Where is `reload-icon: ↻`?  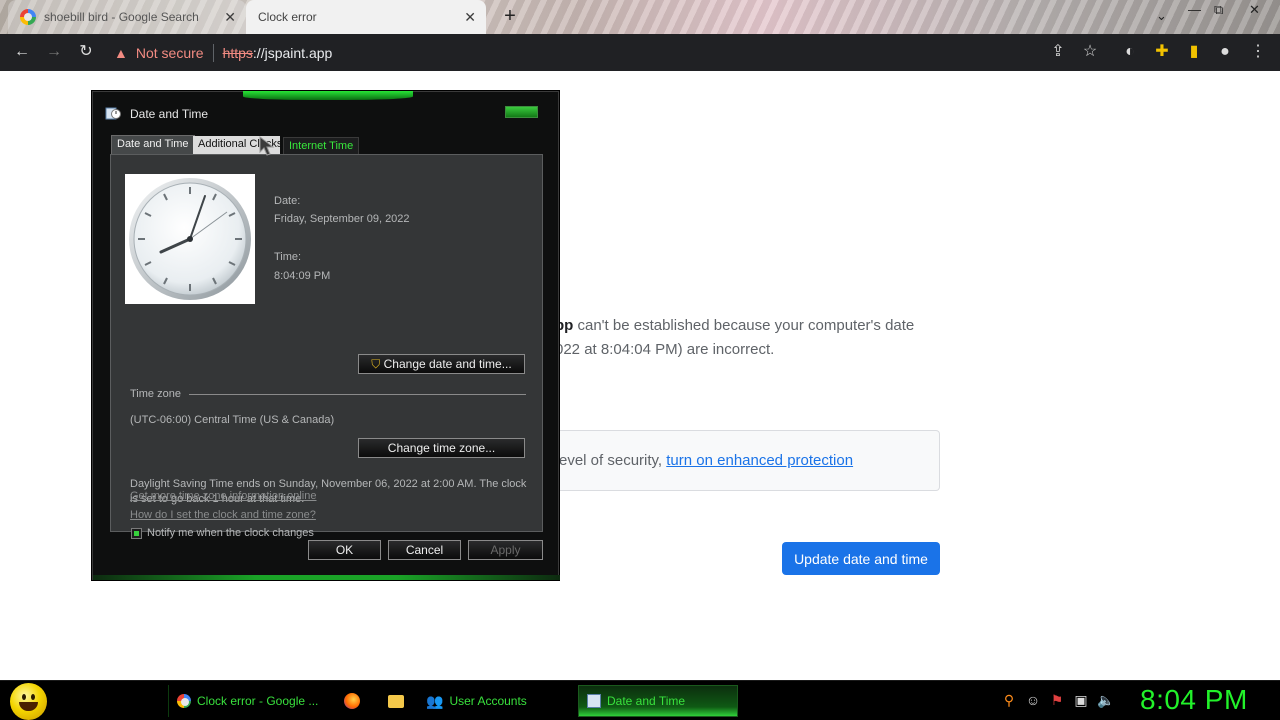 reload-icon: ↻ is located at coordinates (86, 52).